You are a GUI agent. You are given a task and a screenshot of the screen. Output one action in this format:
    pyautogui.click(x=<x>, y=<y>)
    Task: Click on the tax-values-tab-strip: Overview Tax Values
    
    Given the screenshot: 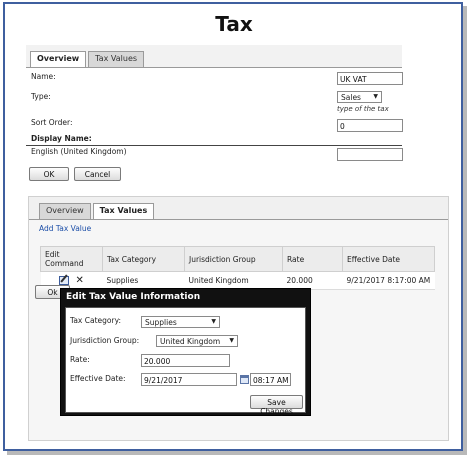 What is the action you would take?
    pyautogui.click(x=97, y=211)
    